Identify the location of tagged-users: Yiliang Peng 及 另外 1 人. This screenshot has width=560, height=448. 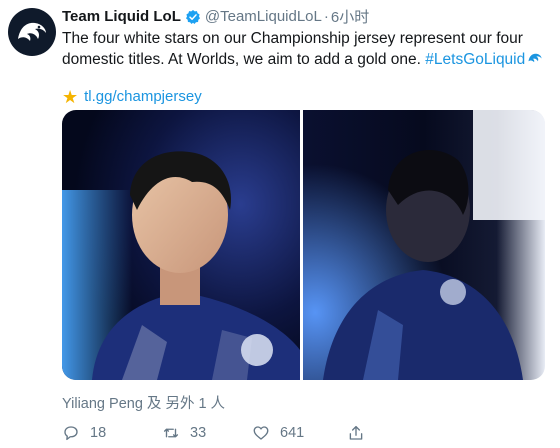
(143, 402).